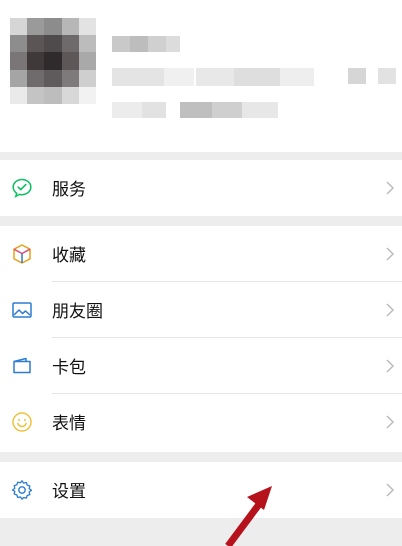 This screenshot has width=402, height=546. Describe the element at coordinates (69, 424) in the screenshot. I see `menu-item-label: 表情` at that location.